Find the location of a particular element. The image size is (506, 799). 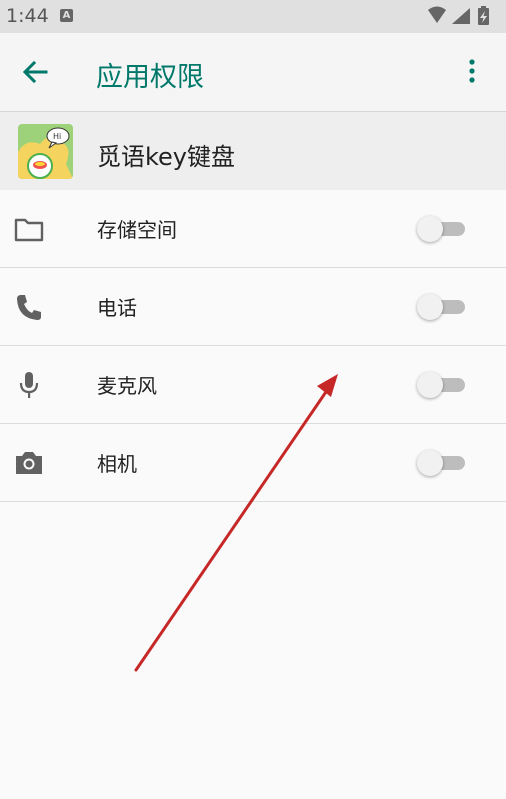

app-name: 觅语key键盘 is located at coordinates (166, 157).